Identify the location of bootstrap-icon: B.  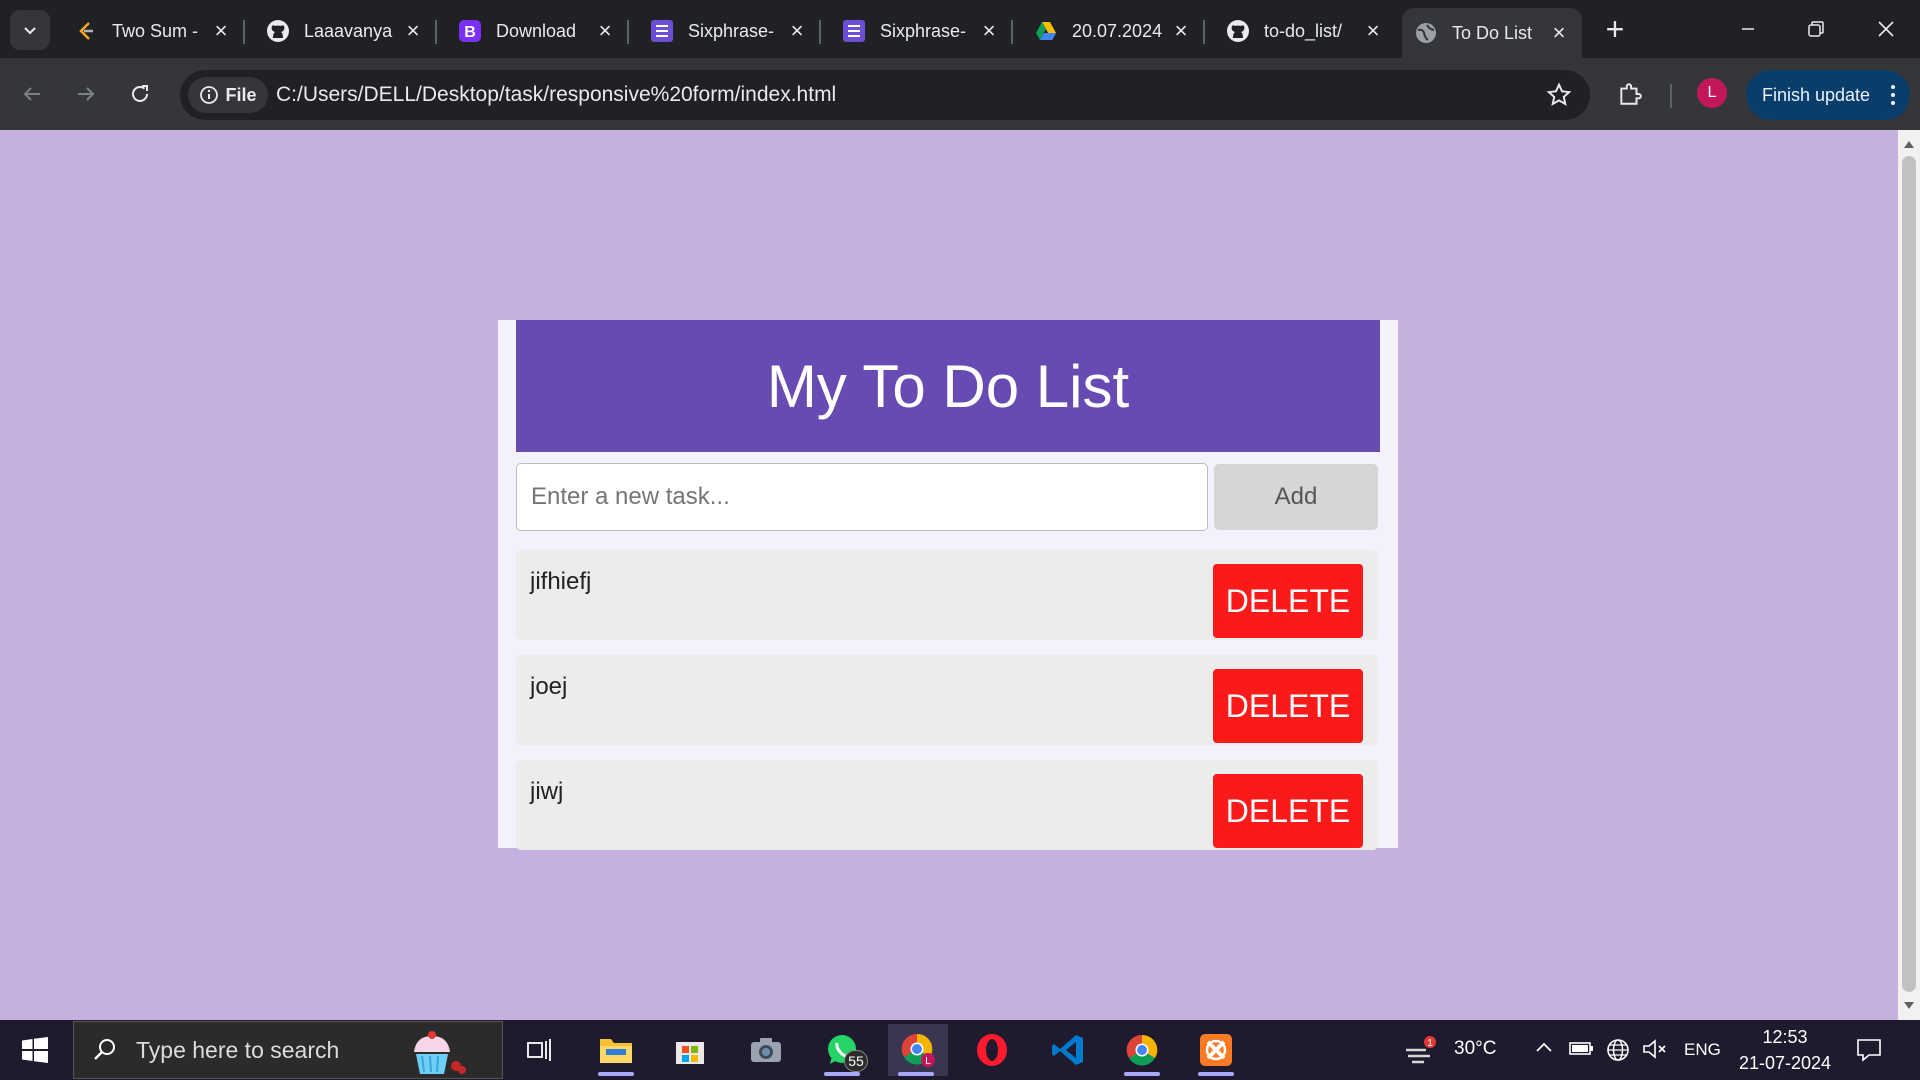
(470, 31).